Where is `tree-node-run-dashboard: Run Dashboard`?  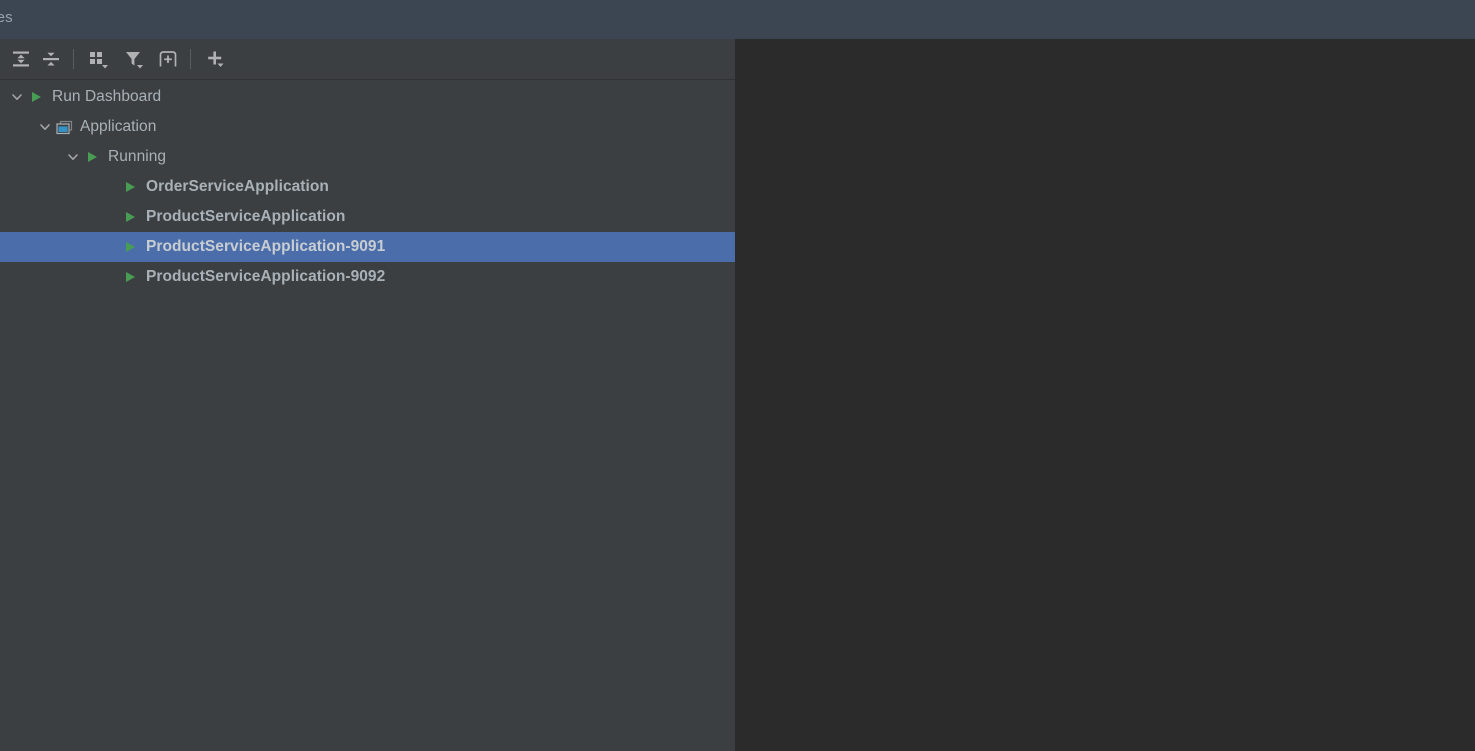
tree-node-run-dashboard: Run Dashboard is located at coordinates (367, 97).